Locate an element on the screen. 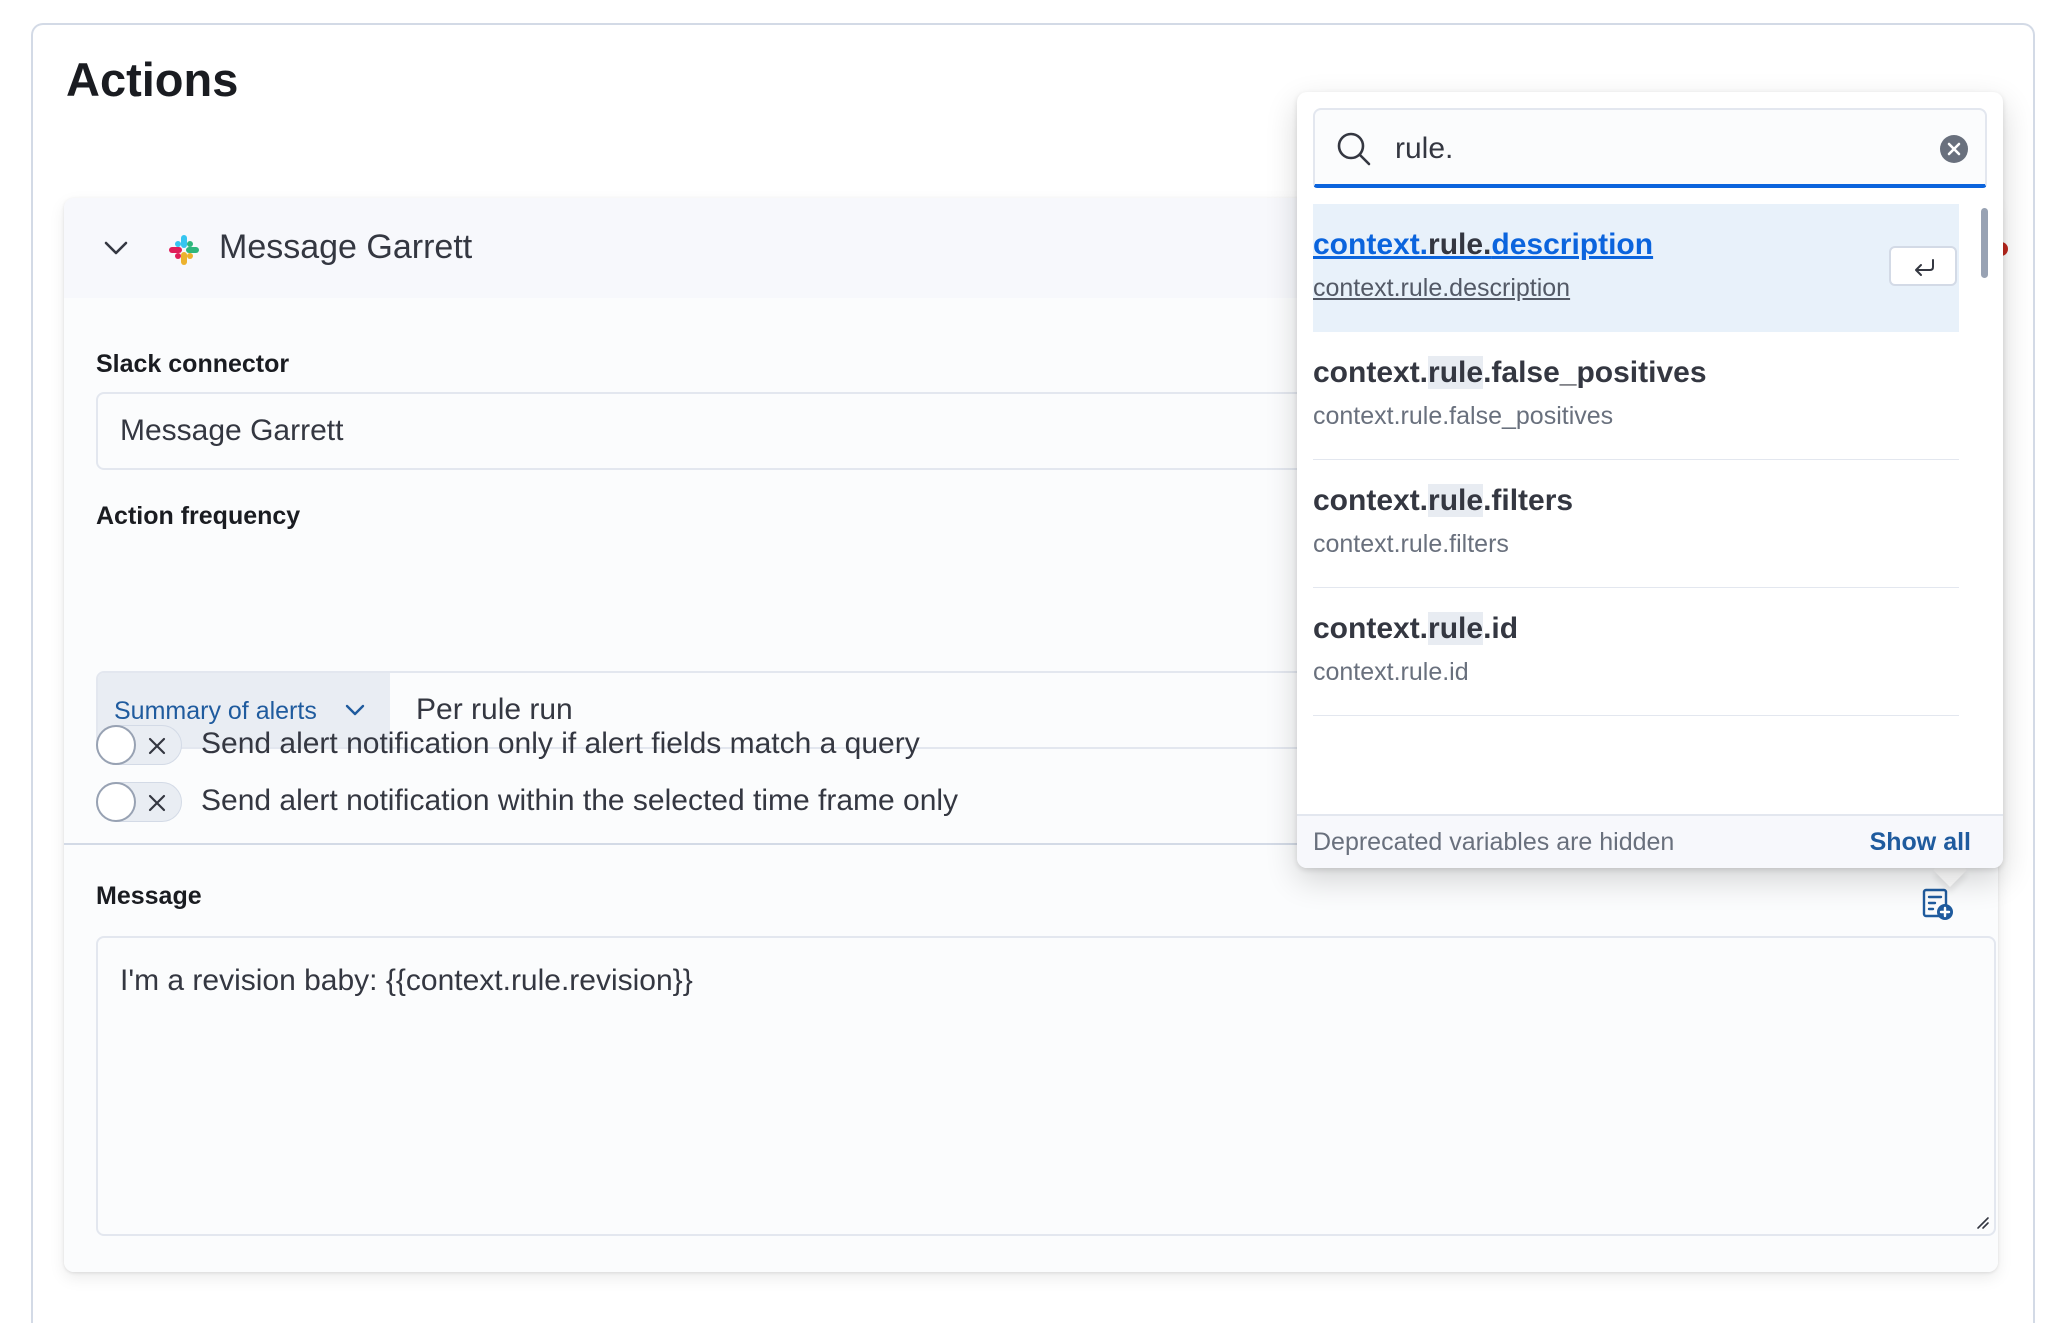 The image size is (2050, 1323). divider is located at coordinates (1636, 715).